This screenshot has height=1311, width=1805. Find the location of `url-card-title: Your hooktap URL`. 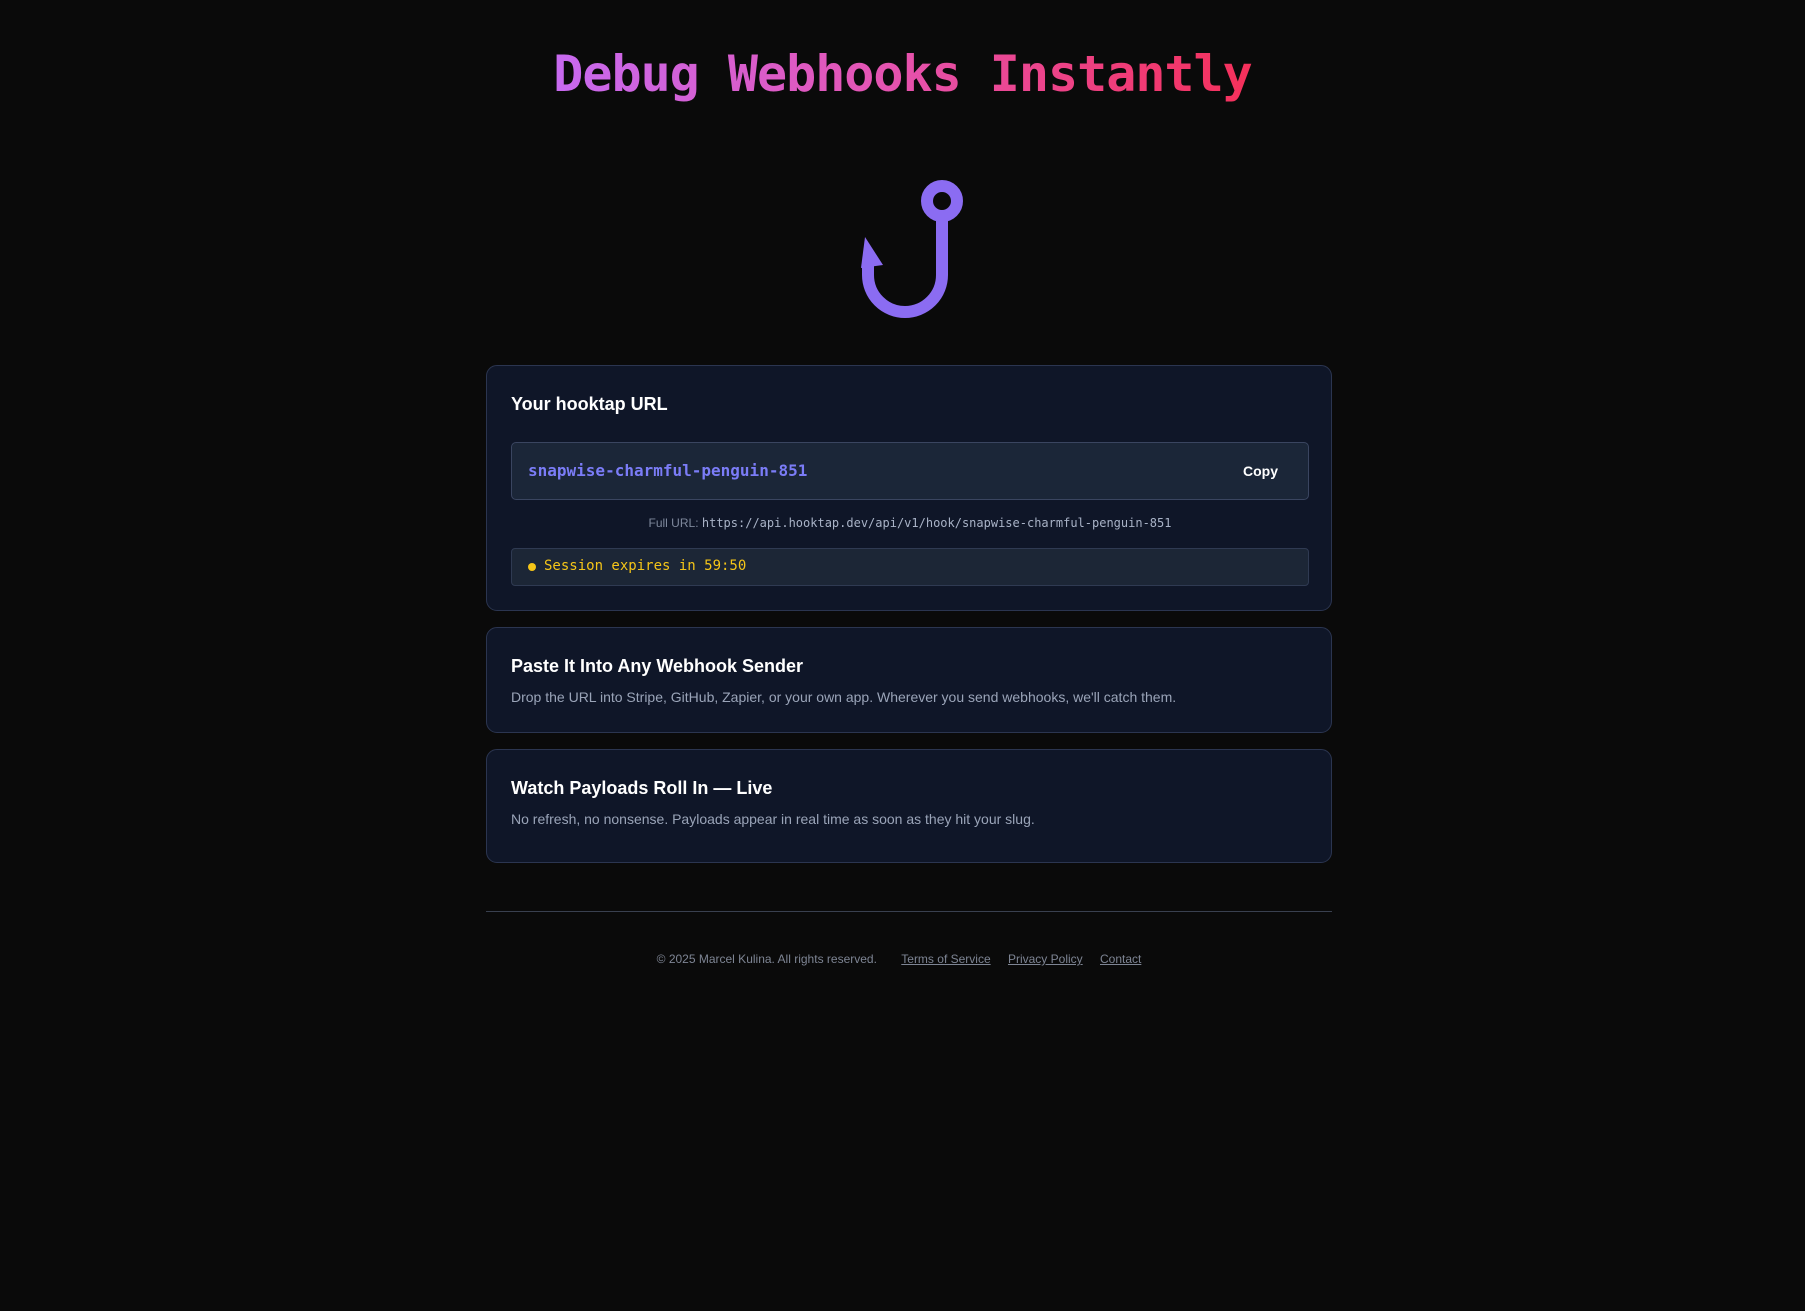

url-card-title: Your hooktap URL is located at coordinates (589, 404).